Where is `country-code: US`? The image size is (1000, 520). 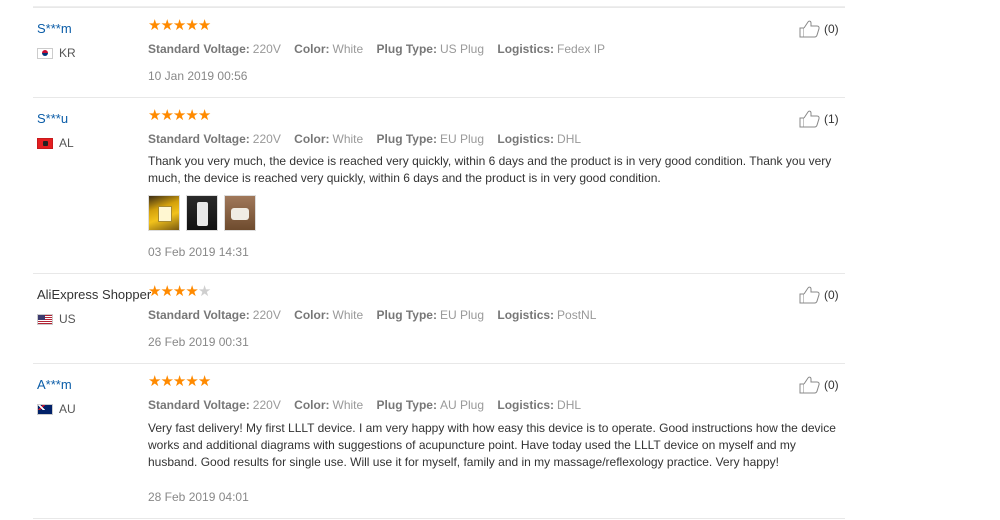
country-code: US is located at coordinates (67, 319).